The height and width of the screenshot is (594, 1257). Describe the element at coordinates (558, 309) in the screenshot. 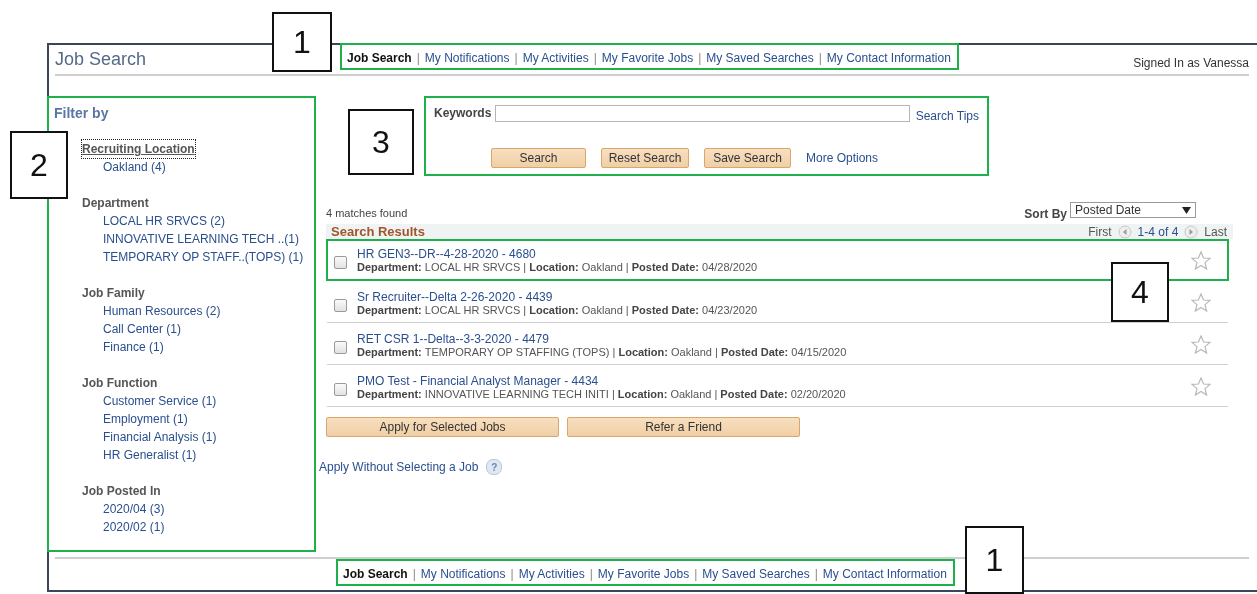

I see `job-details: Department: LOCAL HR SRVCS | Location: Oakland | Posted Date: 04/23/2020` at that location.